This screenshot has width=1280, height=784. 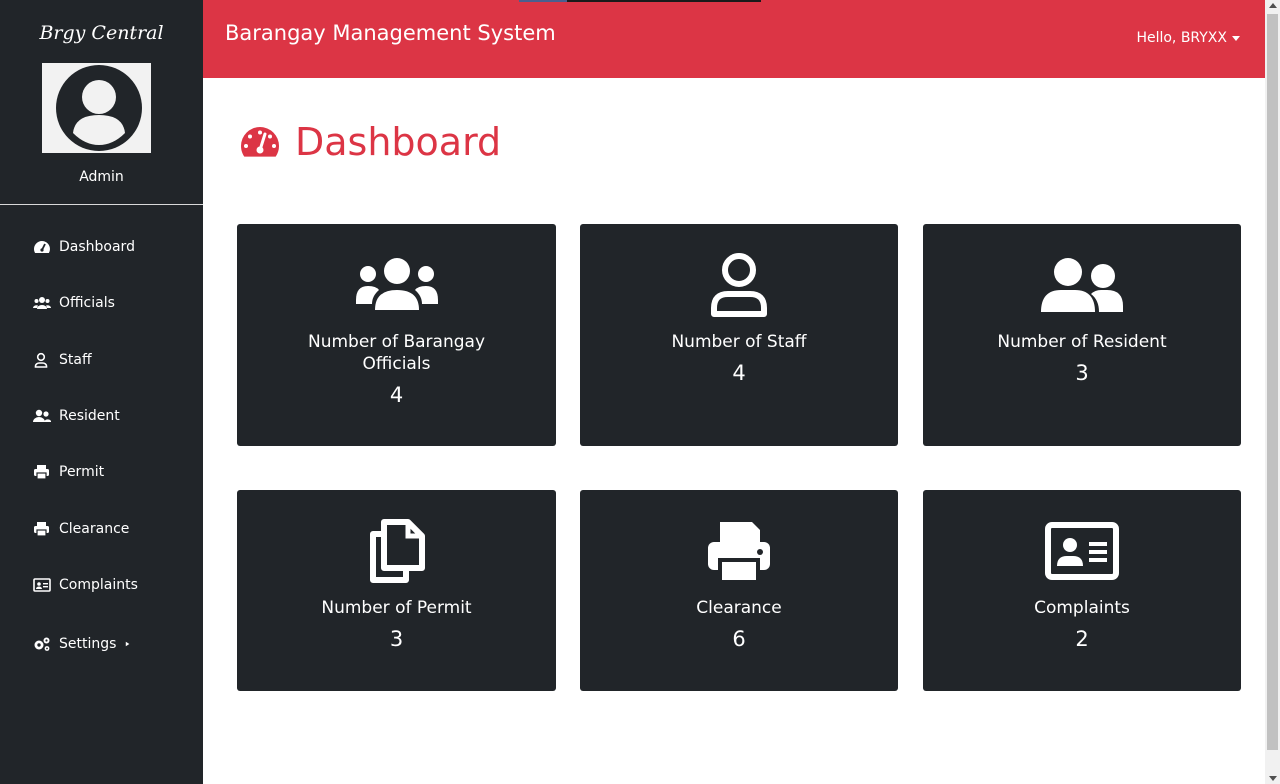 I want to click on card-label: Number of Resident, so click(x=1082, y=342).